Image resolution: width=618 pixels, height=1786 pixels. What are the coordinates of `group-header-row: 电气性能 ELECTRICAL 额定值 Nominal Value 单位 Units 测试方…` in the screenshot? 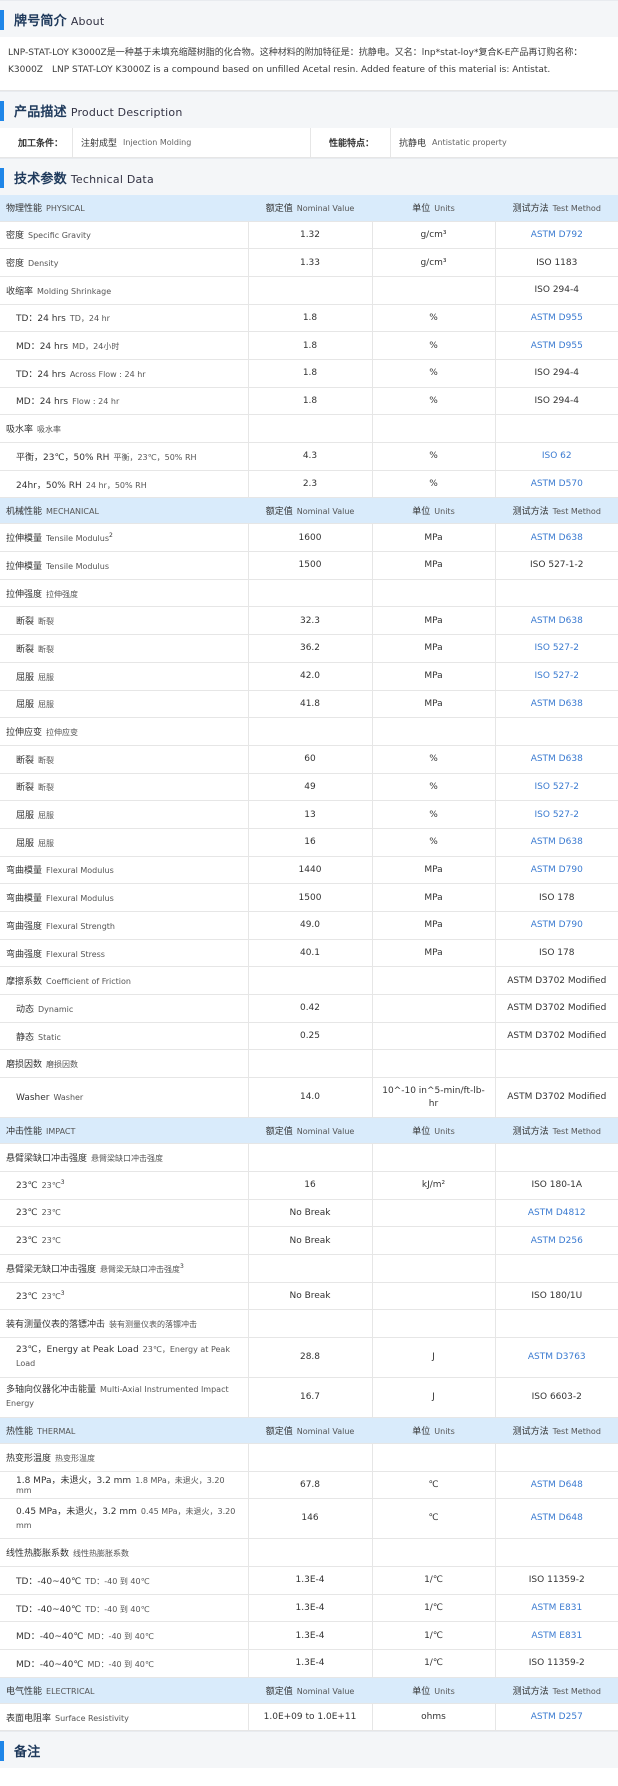 It's located at (309, 1690).